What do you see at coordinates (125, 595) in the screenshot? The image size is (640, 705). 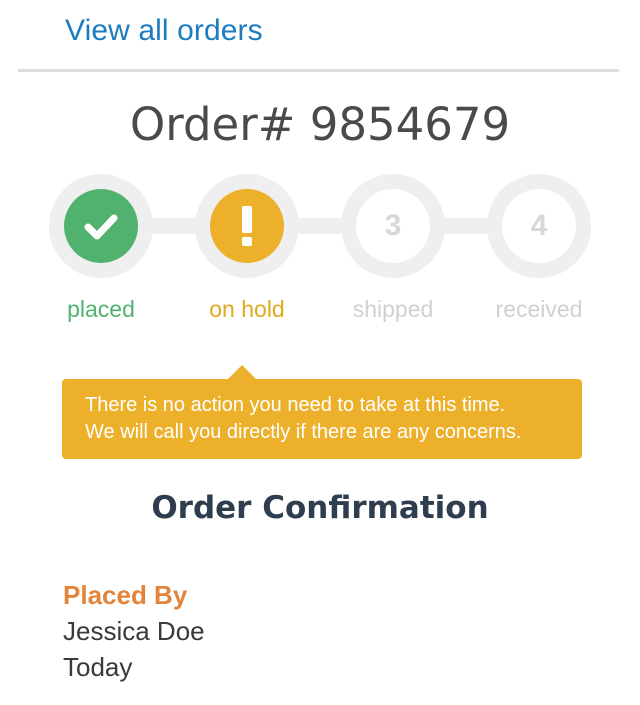 I see `placed-by-label: Placed By` at bounding box center [125, 595].